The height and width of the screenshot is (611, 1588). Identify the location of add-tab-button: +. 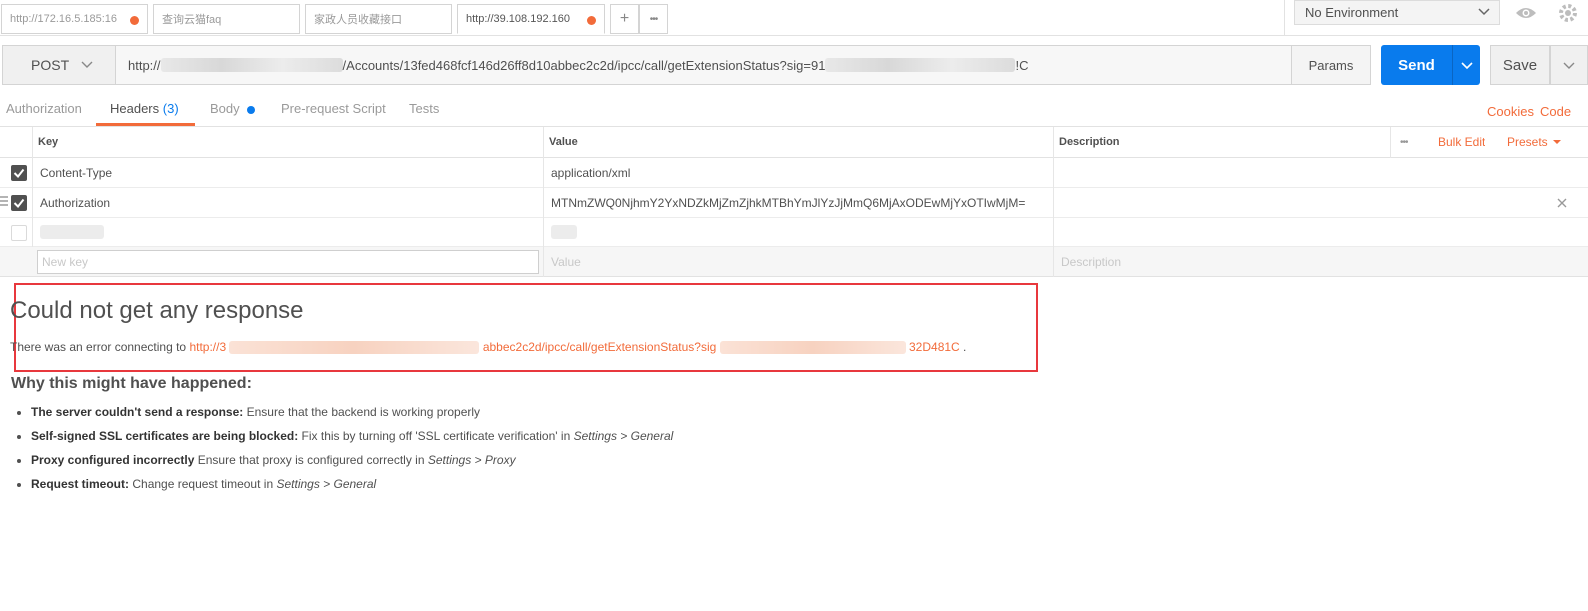
(624, 19).